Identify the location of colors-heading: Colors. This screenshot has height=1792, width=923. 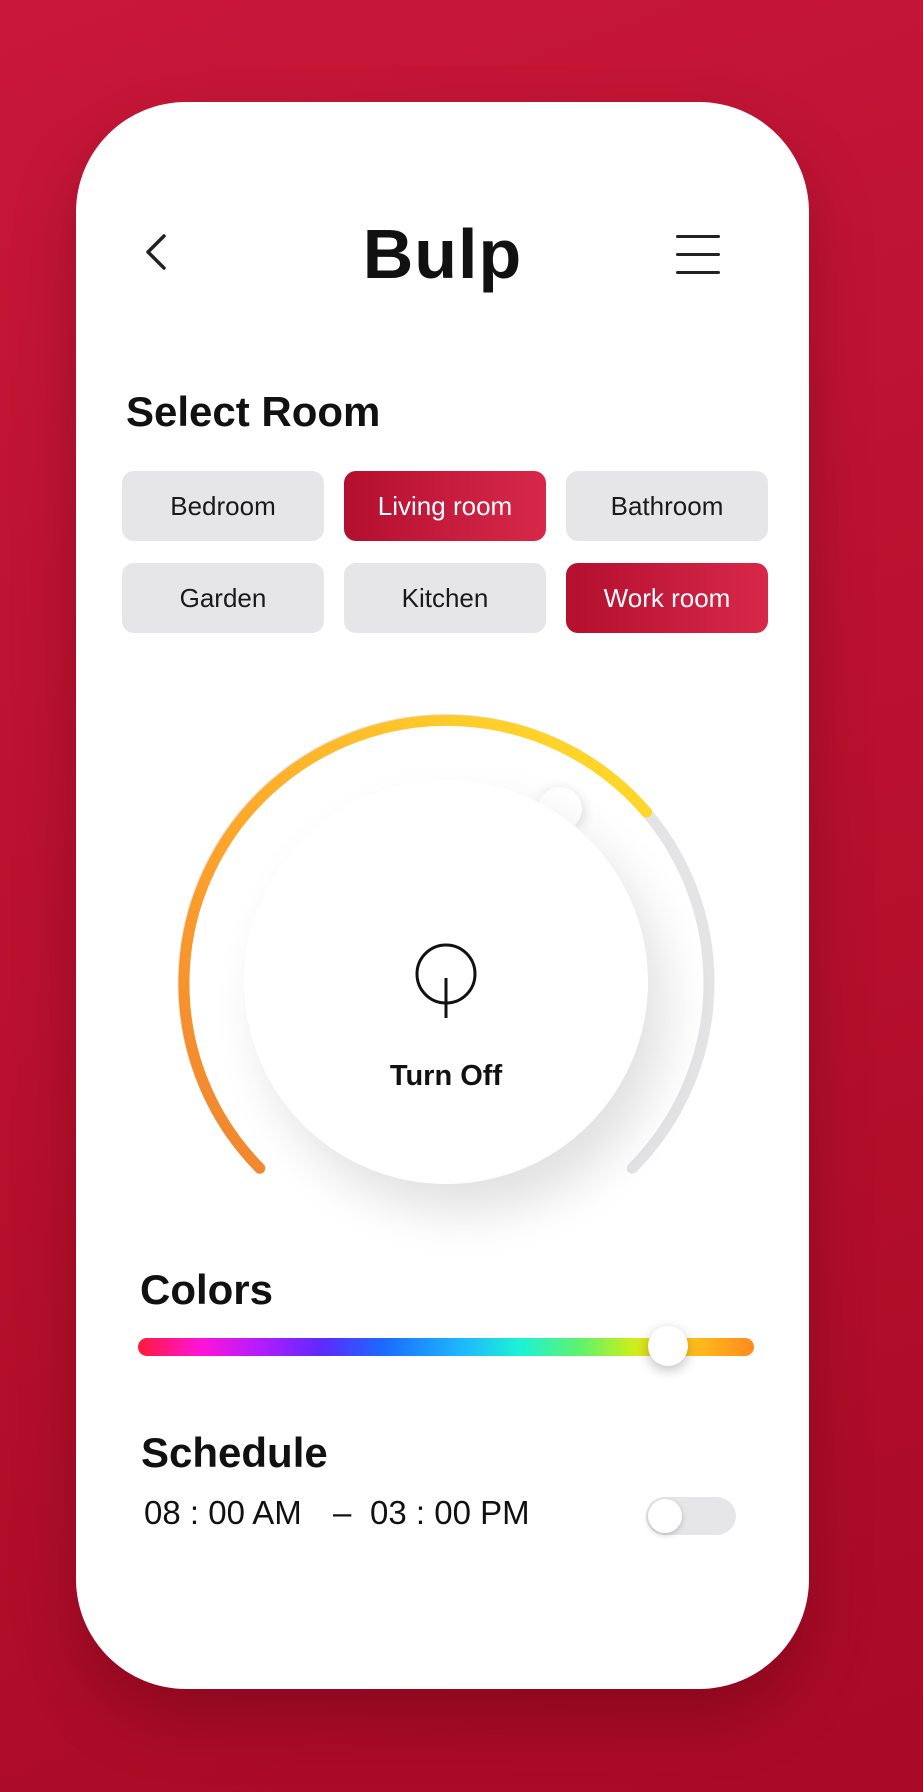
(207, 1289).